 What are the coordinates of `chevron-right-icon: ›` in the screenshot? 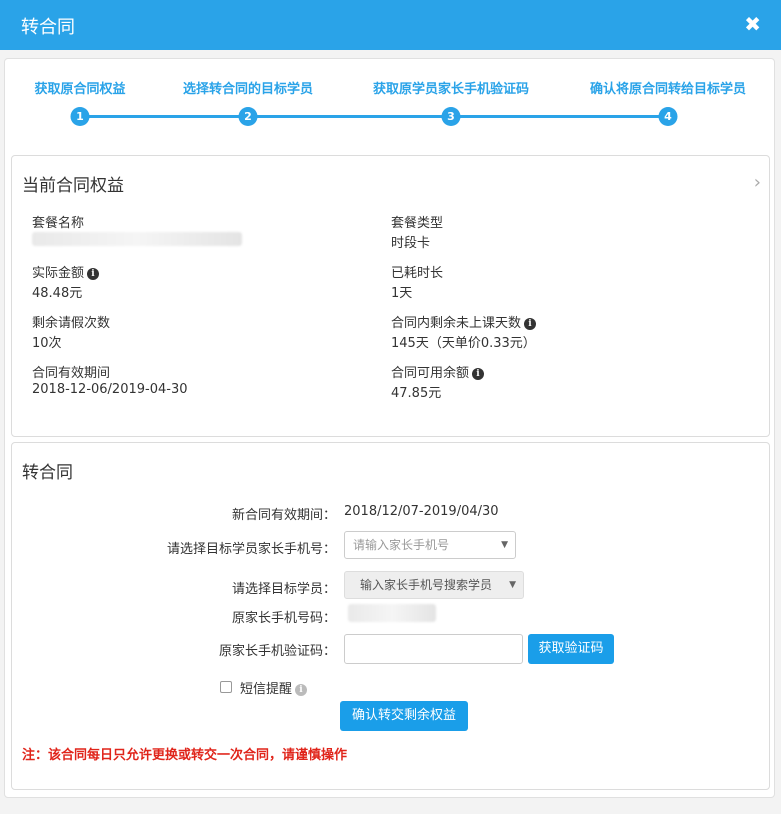 It's located at (757, 182).